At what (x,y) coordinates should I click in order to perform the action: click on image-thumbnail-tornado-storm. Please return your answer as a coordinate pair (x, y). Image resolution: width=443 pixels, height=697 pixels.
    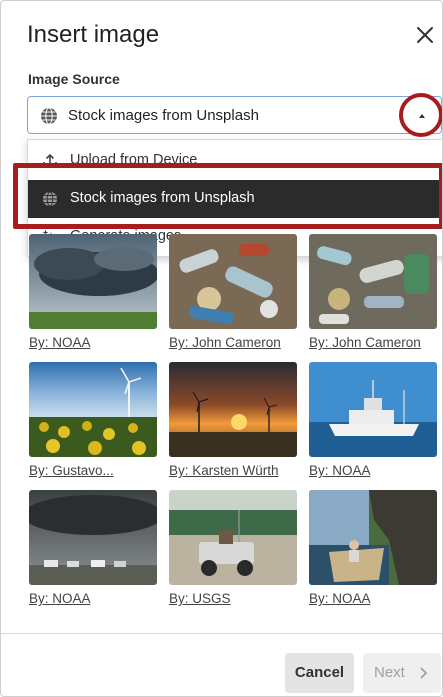
    Looking at the image, I should click on (93, 537).